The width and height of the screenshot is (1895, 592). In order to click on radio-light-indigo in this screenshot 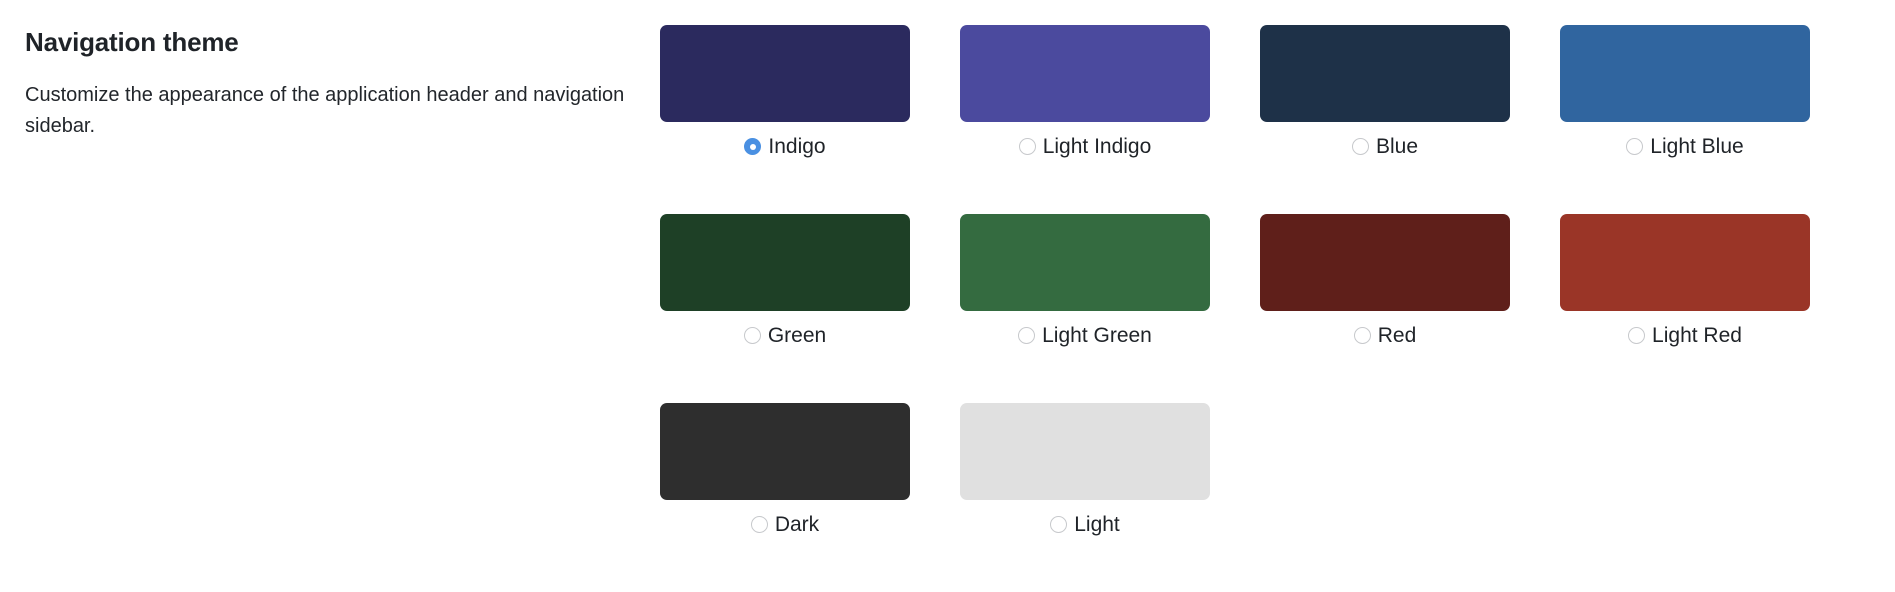, I will do `click(1027, 146)`.